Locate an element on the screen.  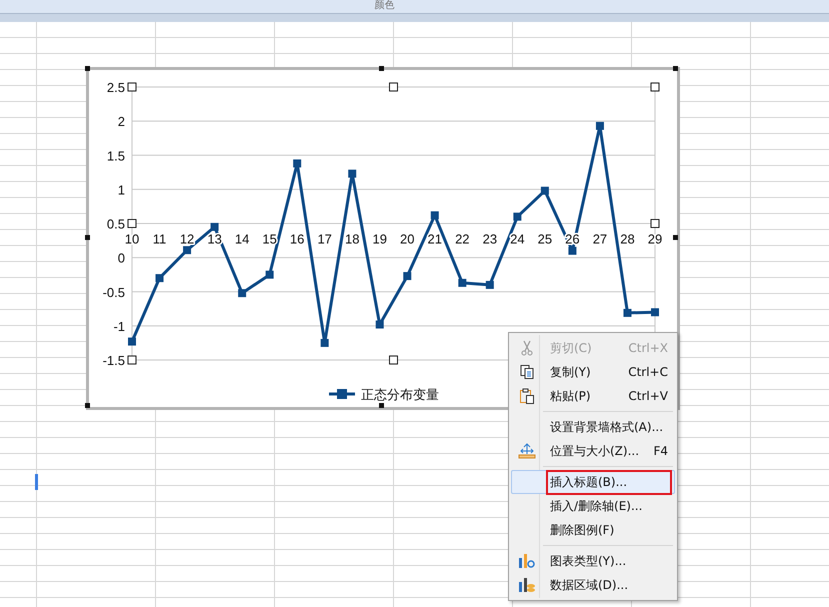
axis-label: -0.5 is located at coordinates (113, 292).